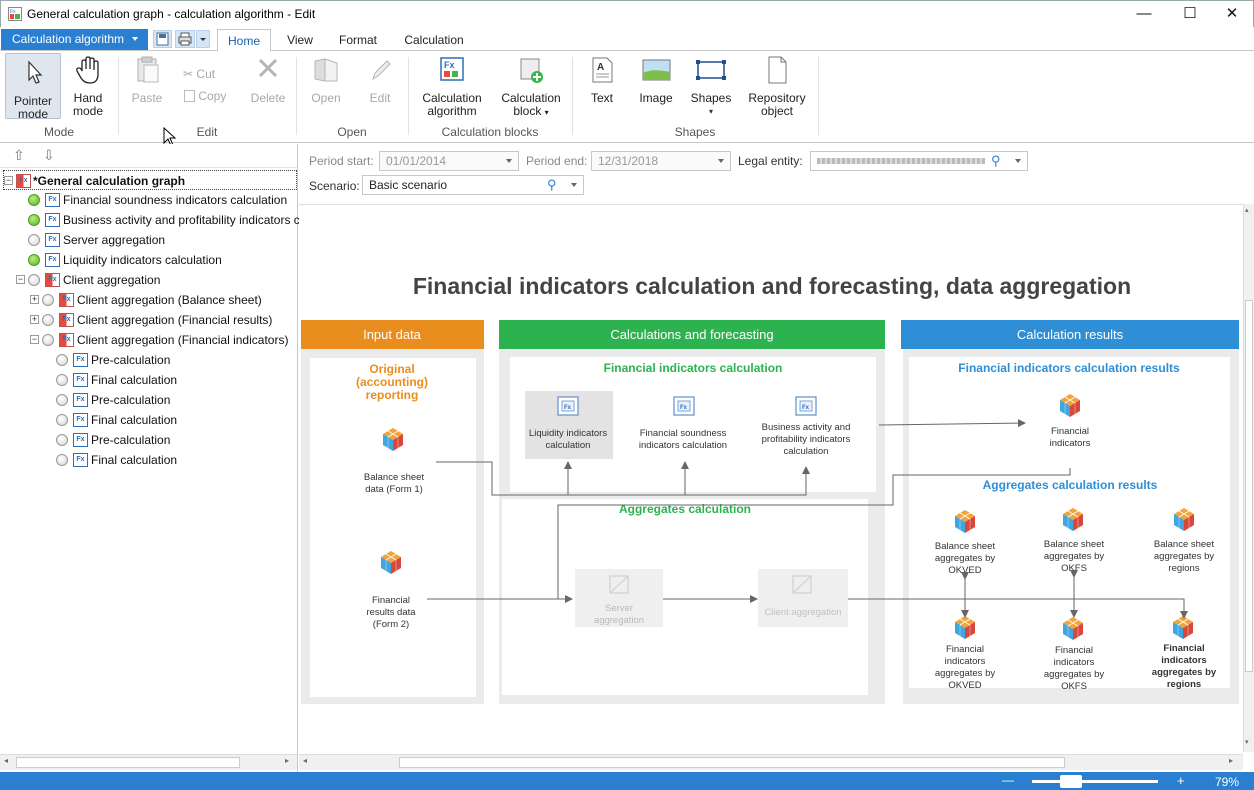 The height and width of the screenshot is (790, 1254). Describe the element at coordinates (19, 155) in the screenshot. I see `move-up-icon: ⇧` at that location.